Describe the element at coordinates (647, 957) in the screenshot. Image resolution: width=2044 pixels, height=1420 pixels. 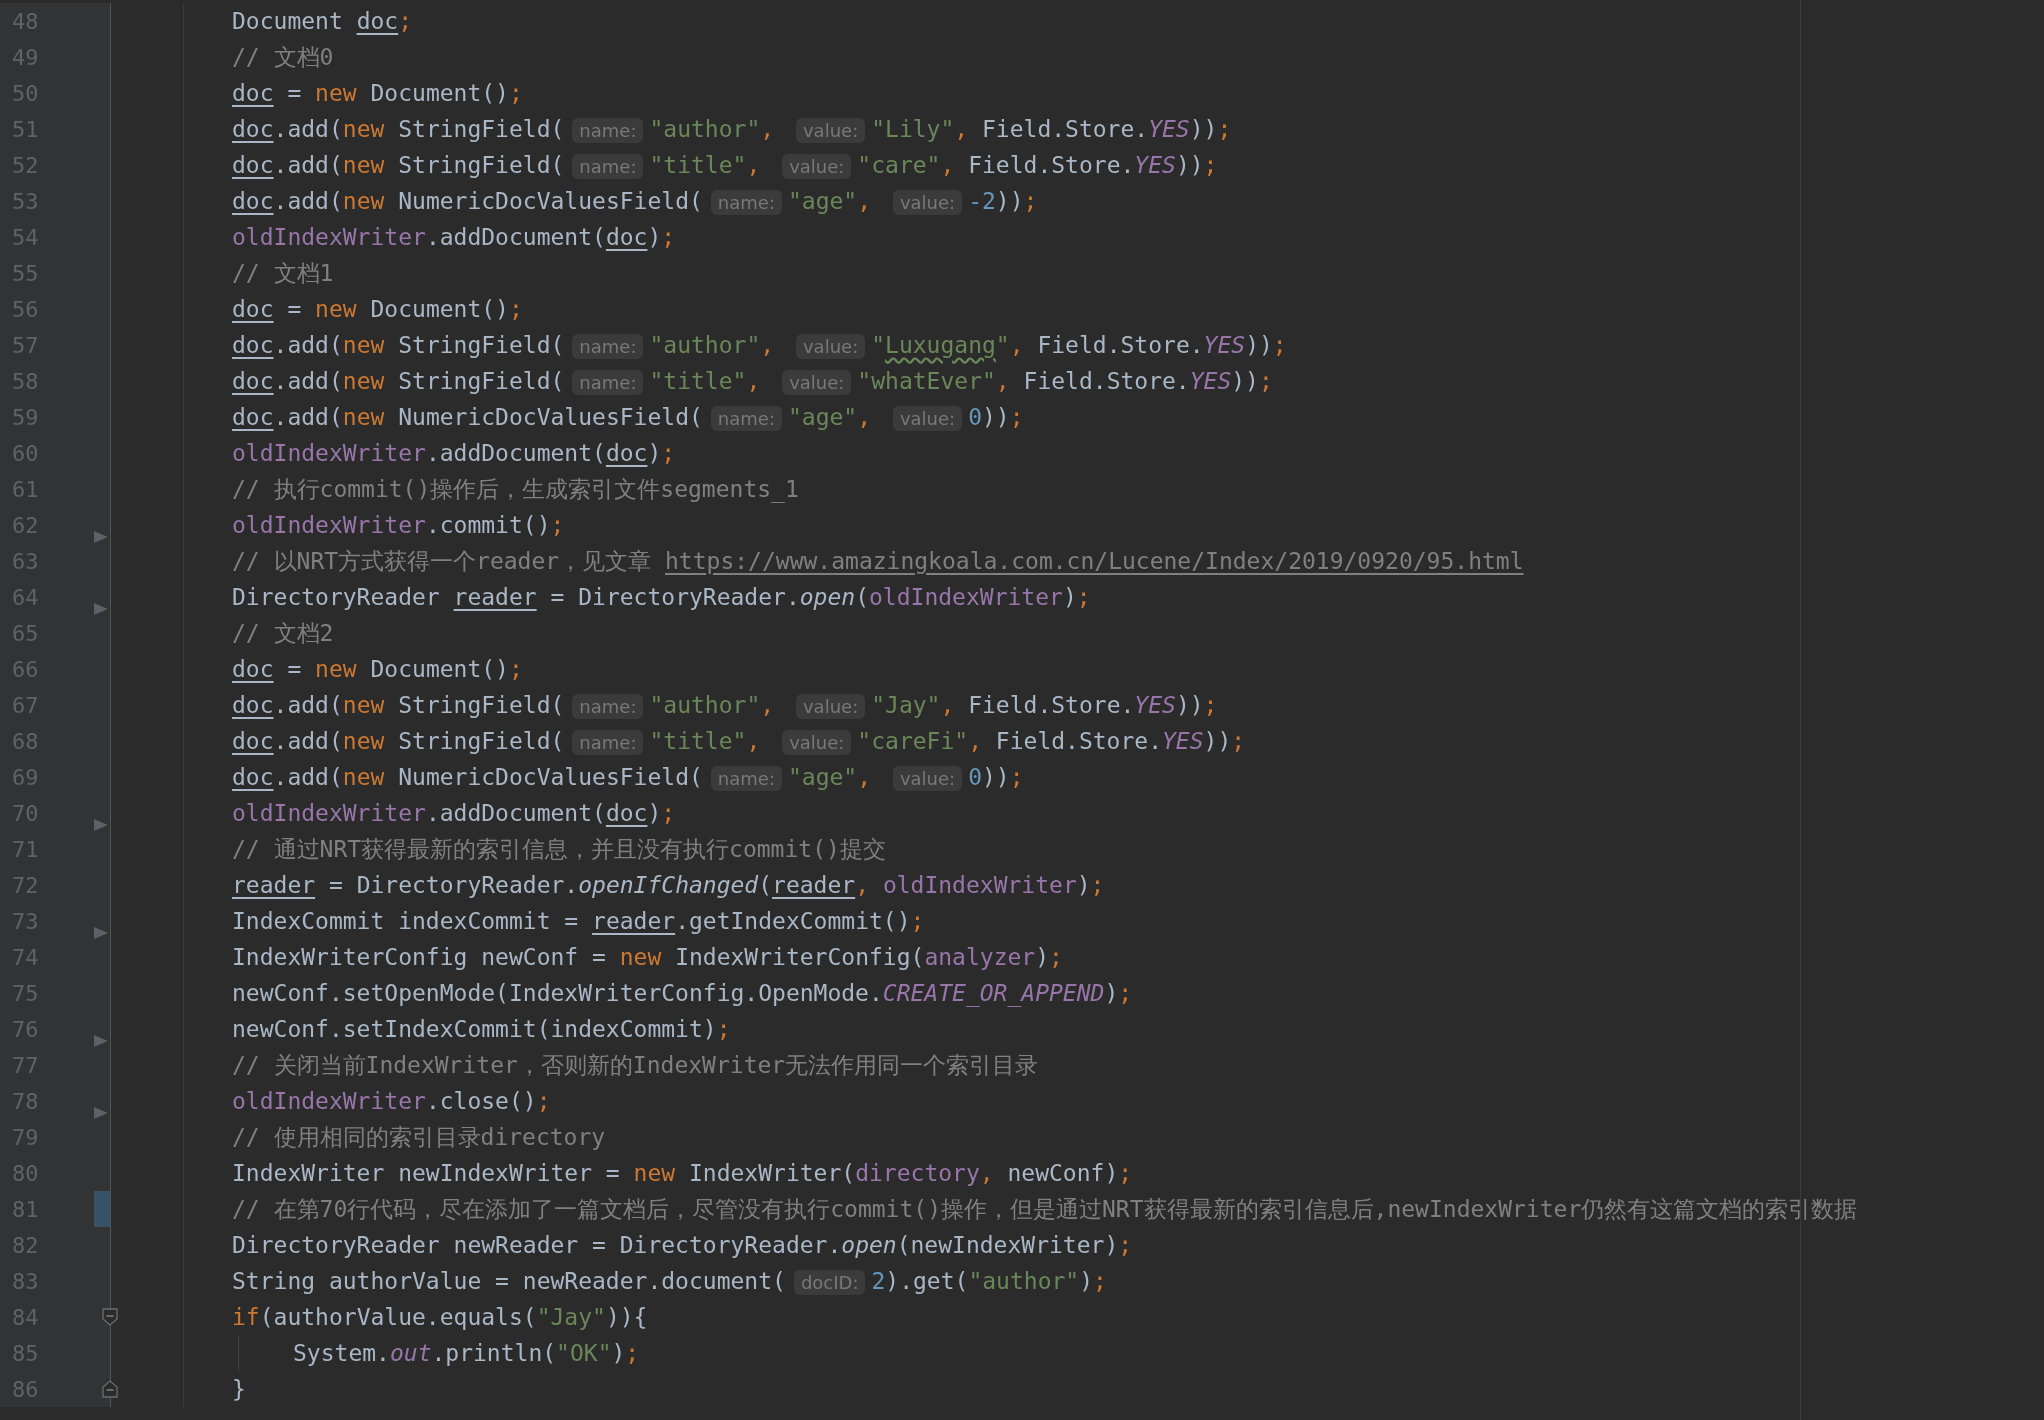
I see `code-line: IndexWriterConfig newConf = new IndexWriterConfig(analyzer);` at that location.